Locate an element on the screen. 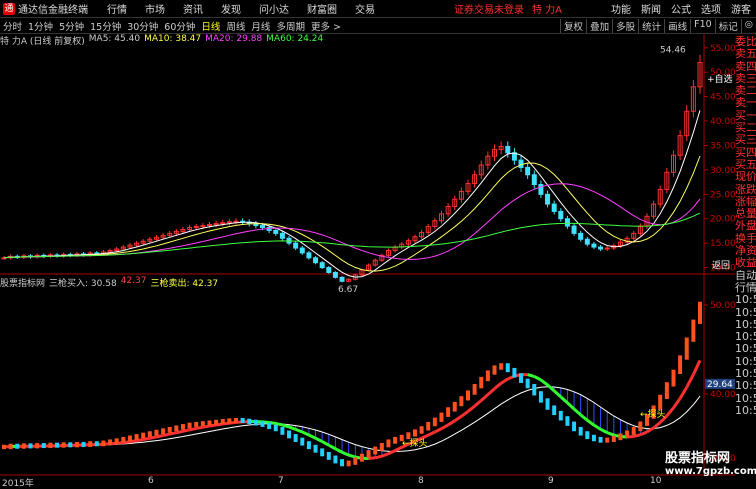 The image size is (756, 489). side-item: 卖四 is located at coordinates (745, 67).